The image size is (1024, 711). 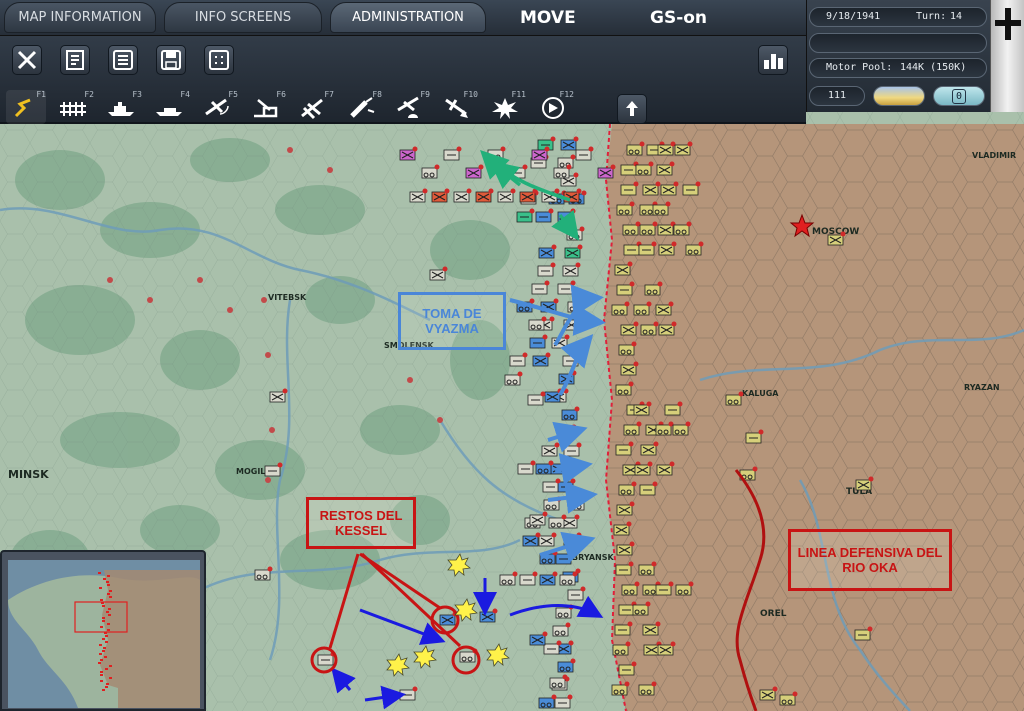 I want to click on motor-pool-display: Motor Pool: 144K (150K), so click(x=898, y=68).